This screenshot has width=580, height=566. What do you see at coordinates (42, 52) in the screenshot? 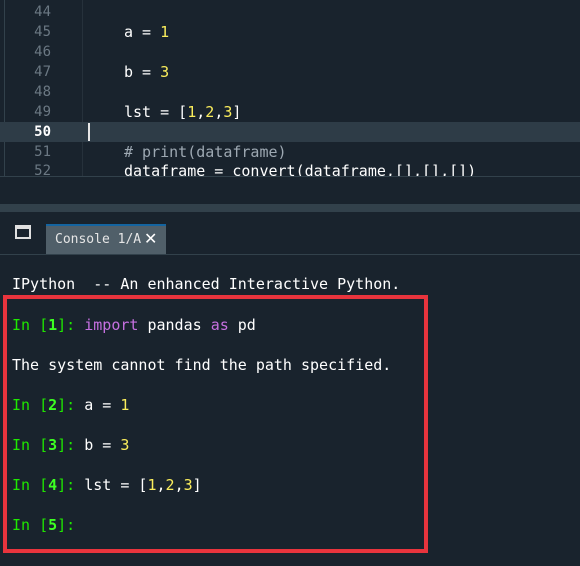
I see `line-number: 46` at bounding box center [42, 52].